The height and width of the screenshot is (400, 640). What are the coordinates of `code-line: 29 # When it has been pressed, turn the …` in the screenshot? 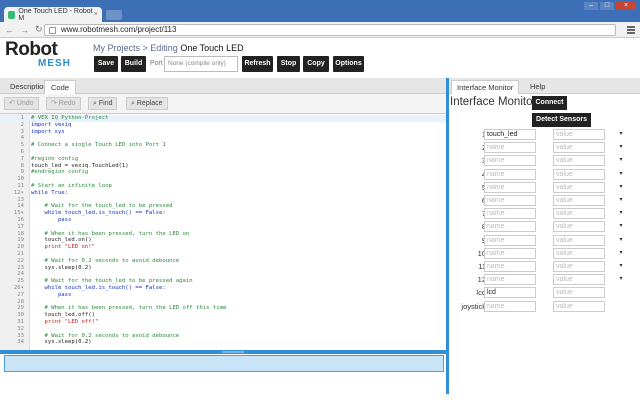 It's located at (223, 308).